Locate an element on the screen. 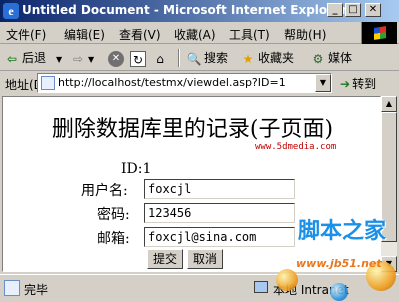 The image size is (399, 302). stop-button: ✕ is located at coordinates (117, 58).